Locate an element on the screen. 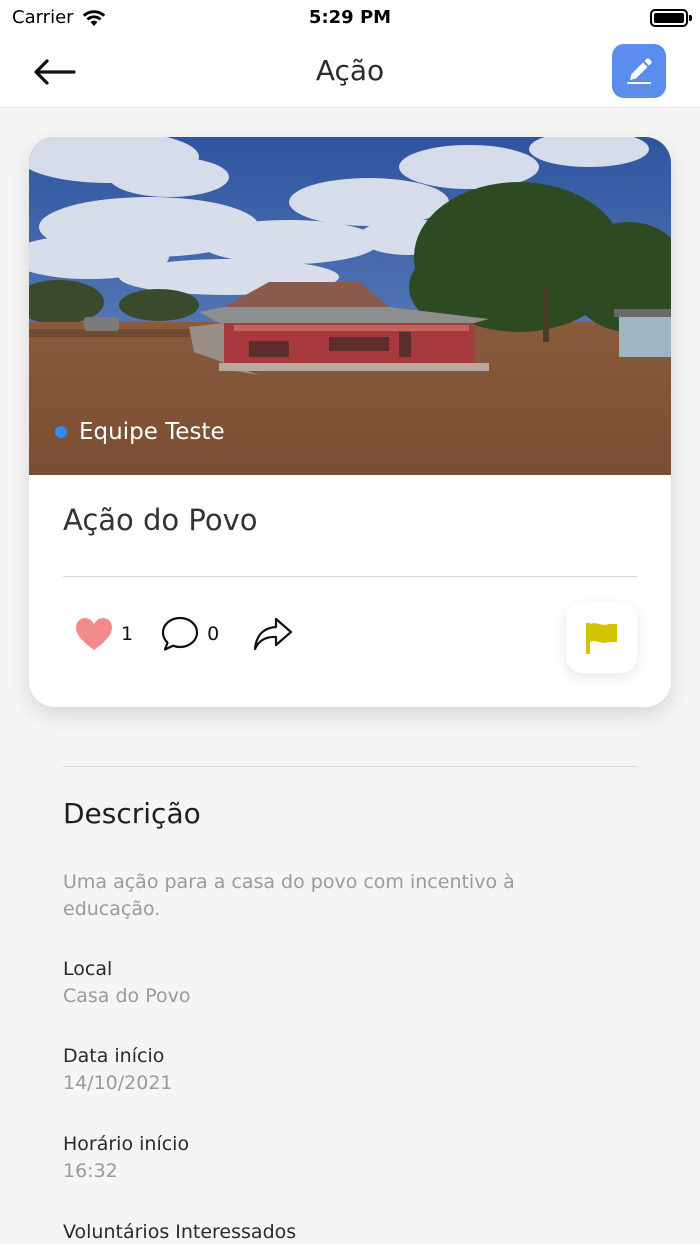  share-arrow-icon is located at coordinates (273, 634).